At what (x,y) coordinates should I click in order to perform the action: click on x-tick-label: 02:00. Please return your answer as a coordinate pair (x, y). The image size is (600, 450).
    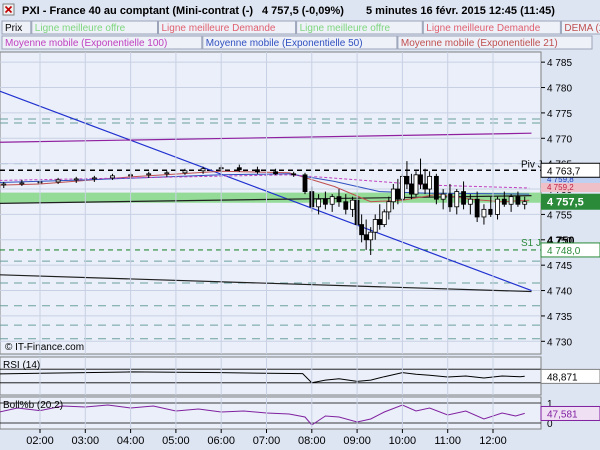
    Looking at the image, I should click on (40, 441).